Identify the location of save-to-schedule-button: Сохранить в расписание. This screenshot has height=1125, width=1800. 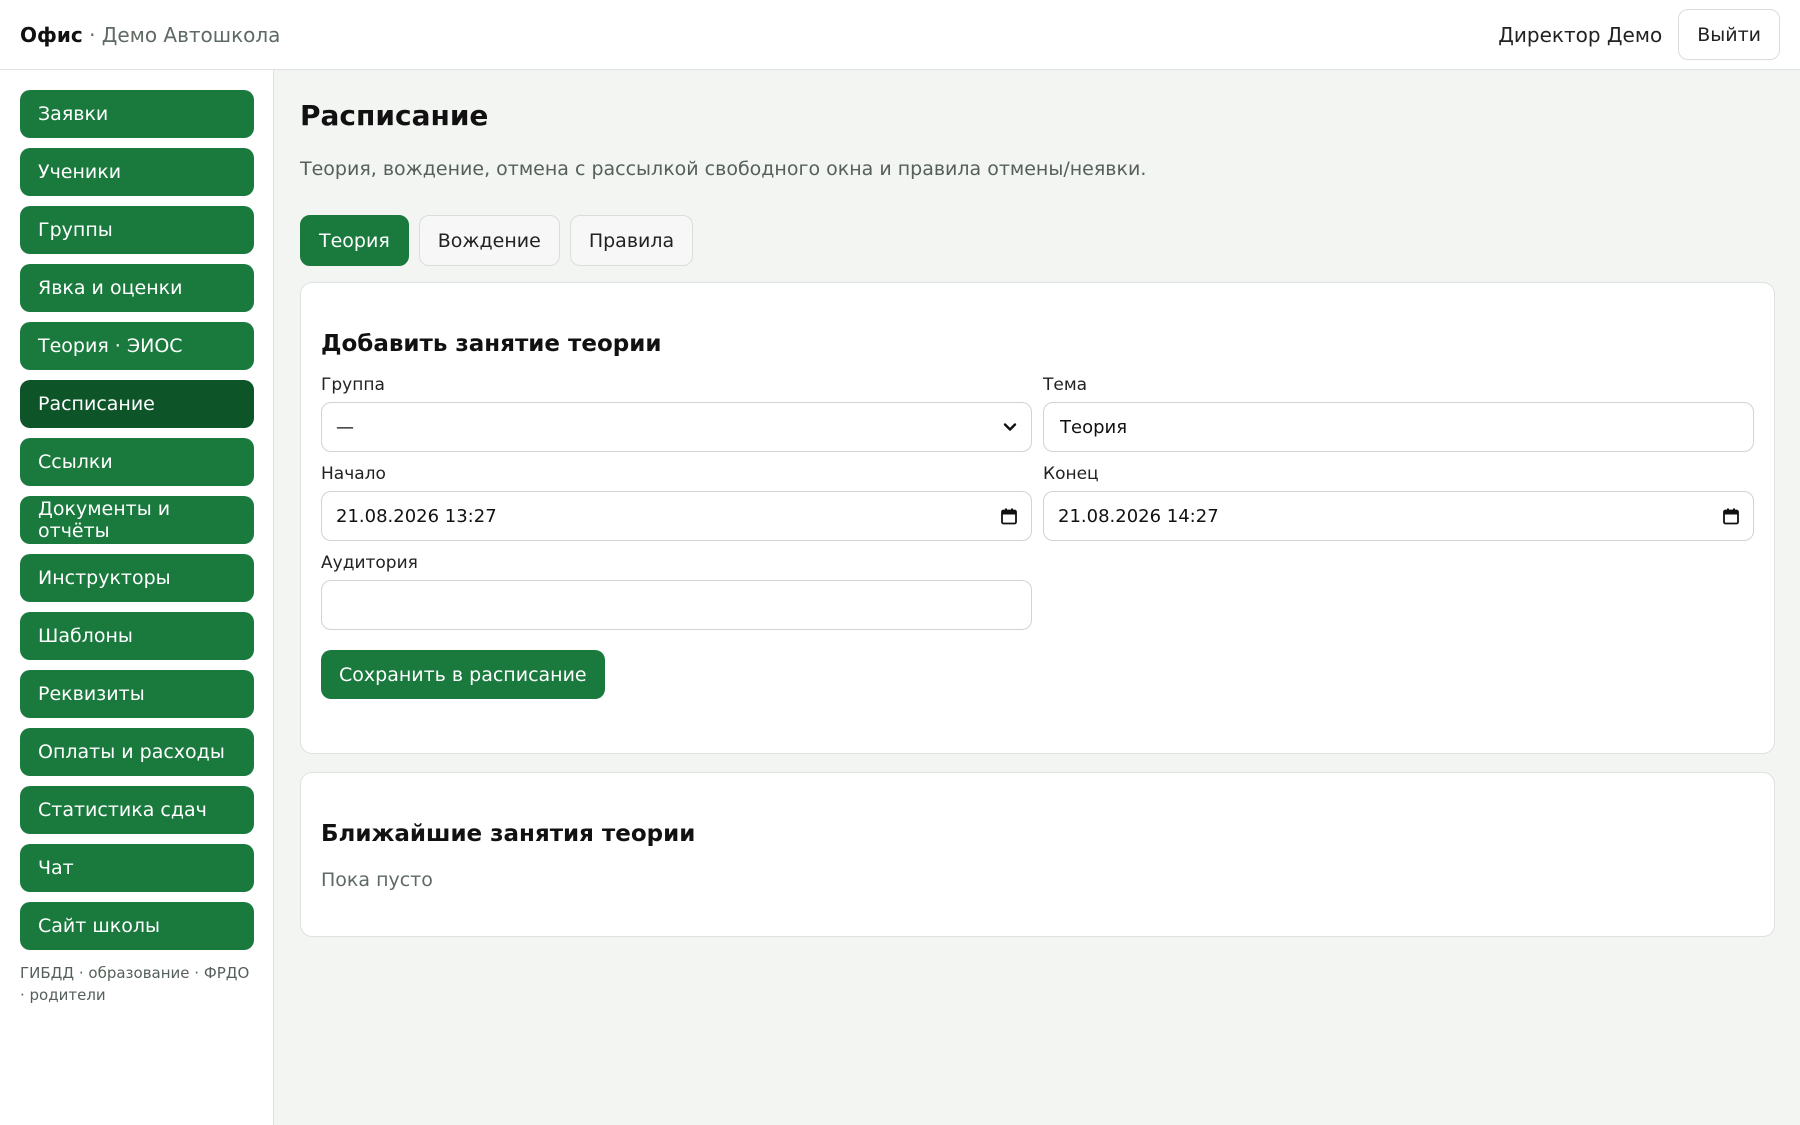
(463, 674).